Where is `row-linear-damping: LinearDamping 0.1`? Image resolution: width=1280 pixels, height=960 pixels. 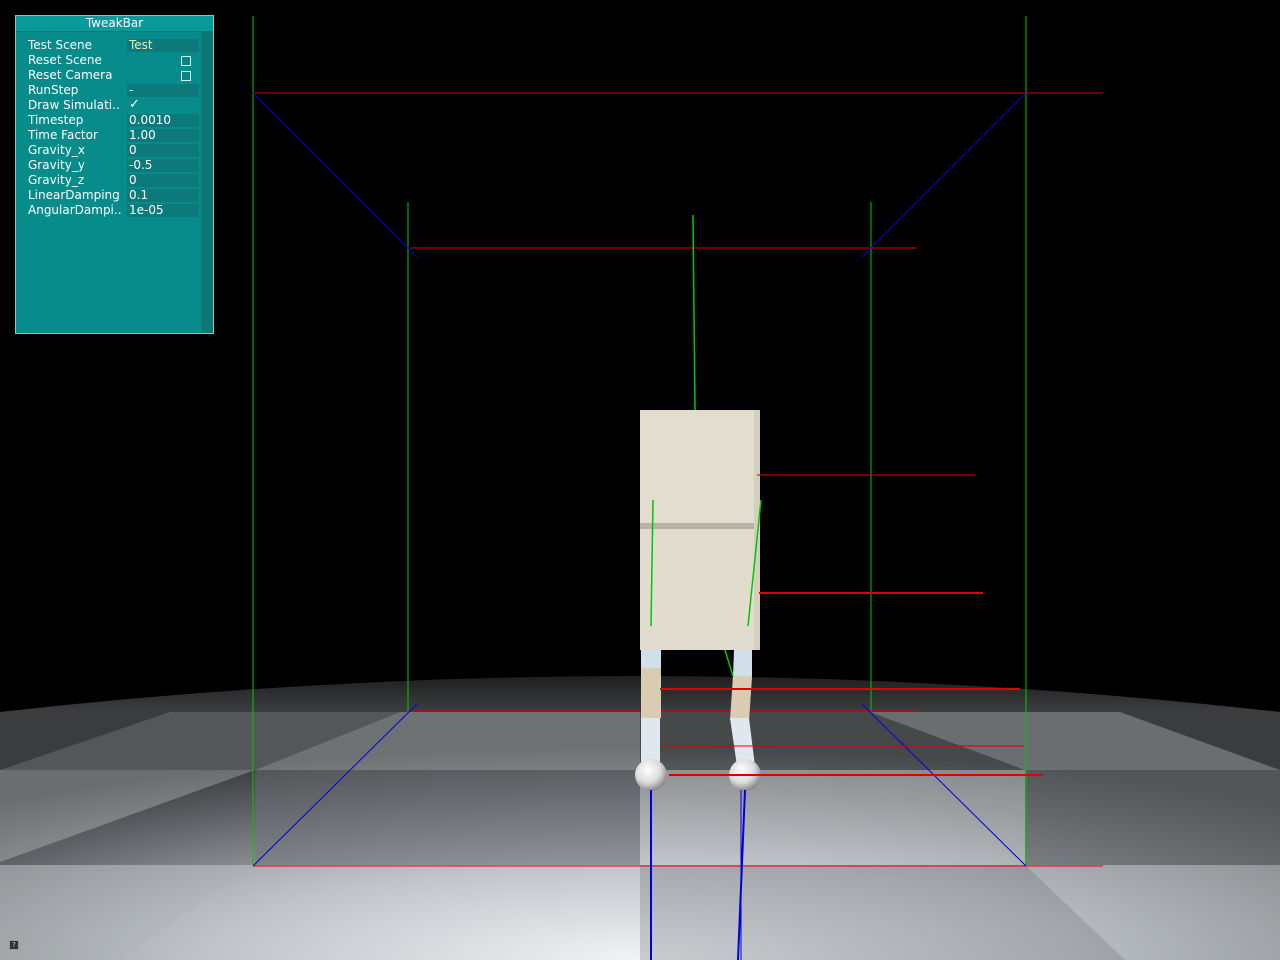
row-linear-damping: LinearDamping 0.1 is located at coordinates (113, 195).